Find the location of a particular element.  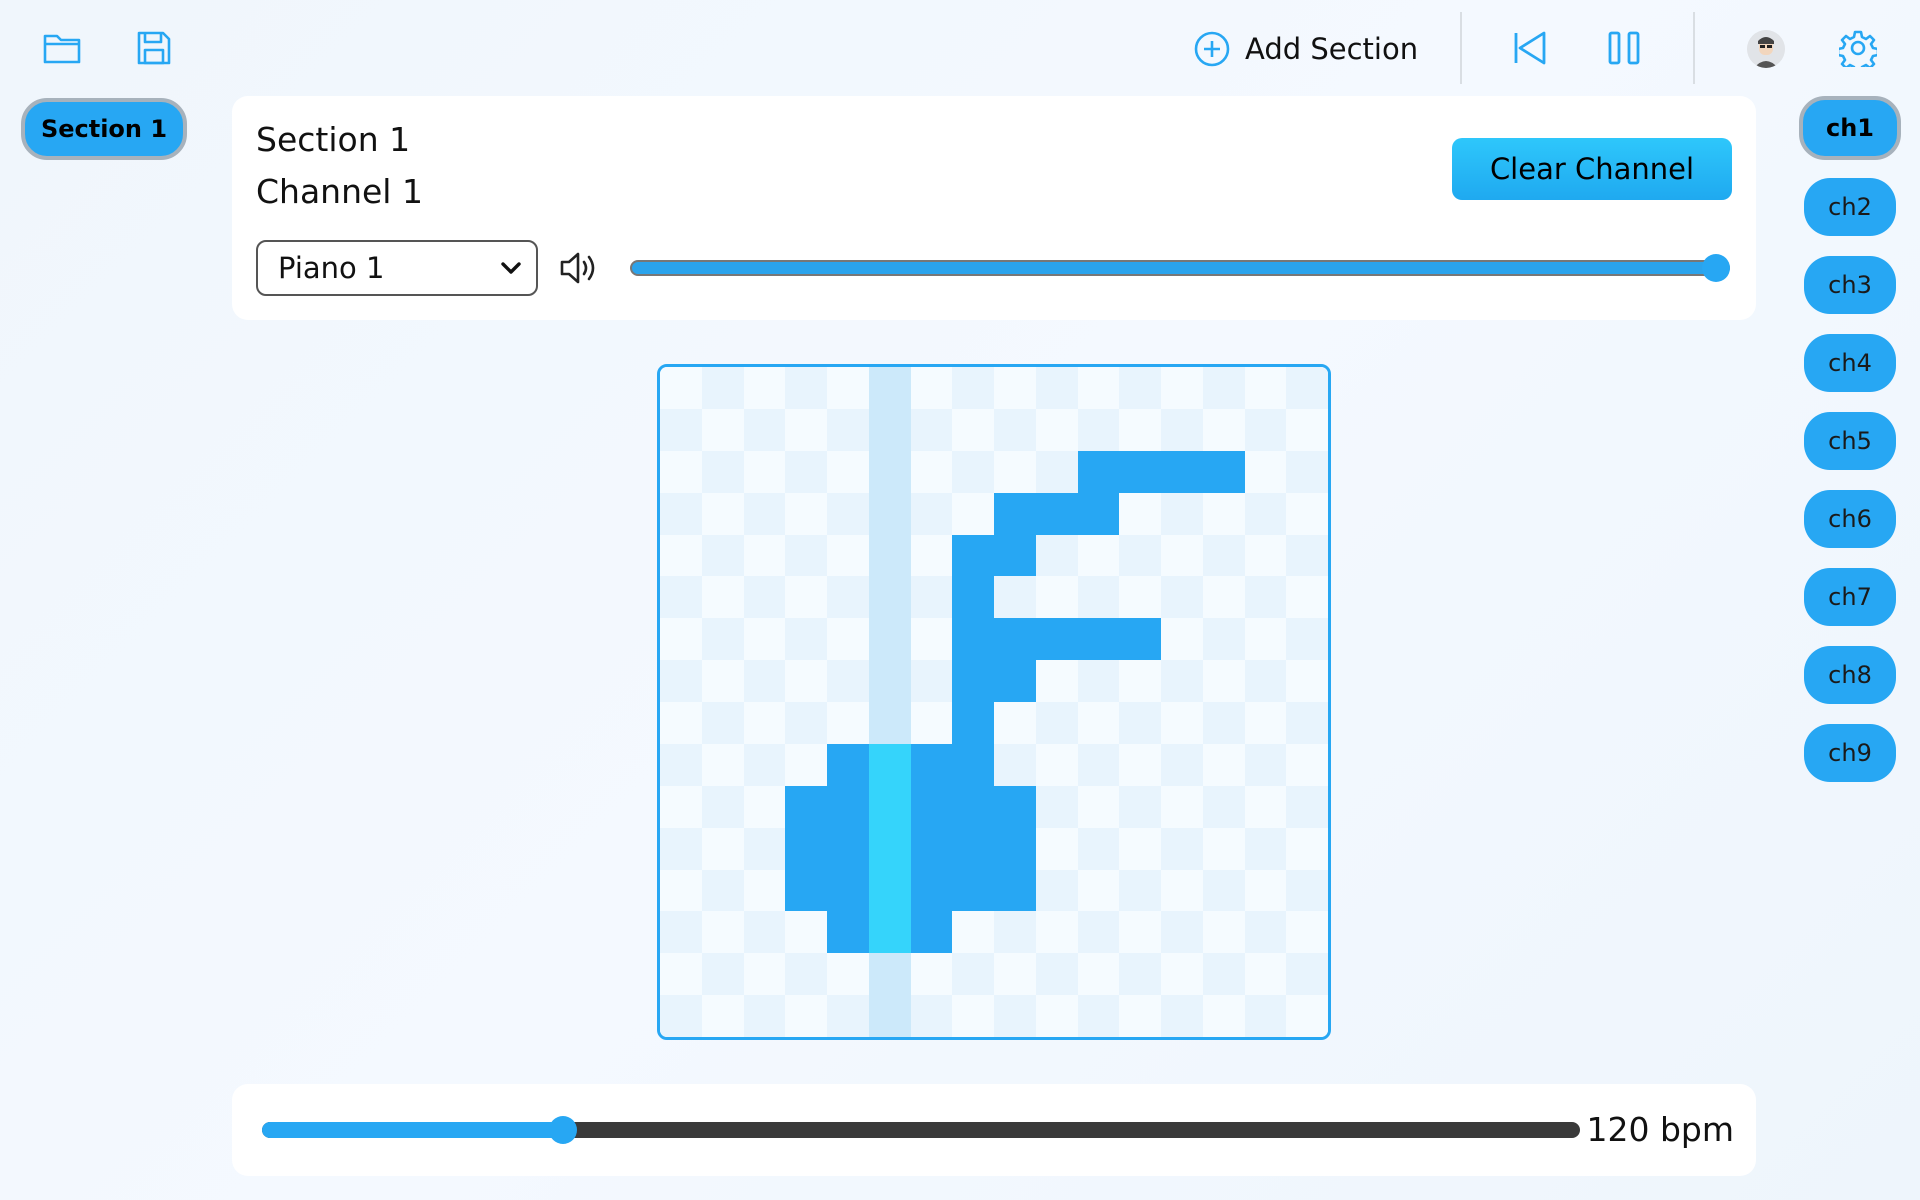

channel-button-ch9: ch9 is located at coordinates (1850, 753).